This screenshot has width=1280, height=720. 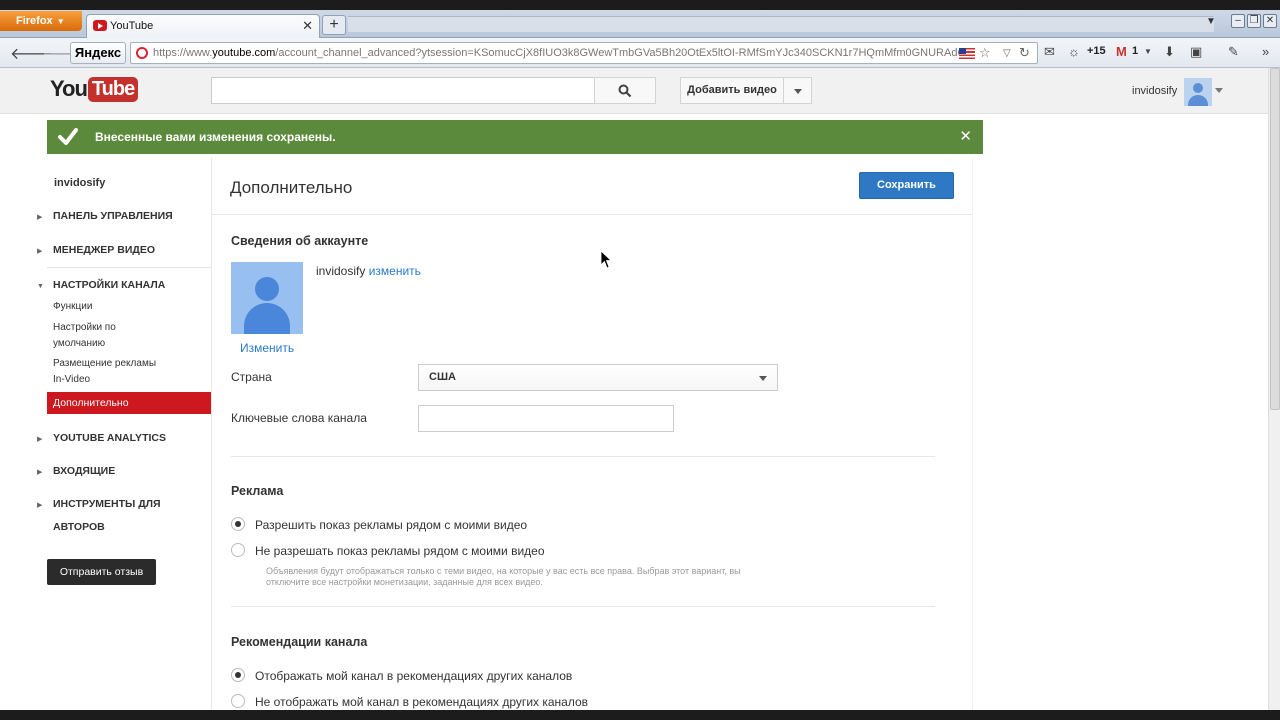 I want to click on channel-avatar, so click(x=267, y=298).